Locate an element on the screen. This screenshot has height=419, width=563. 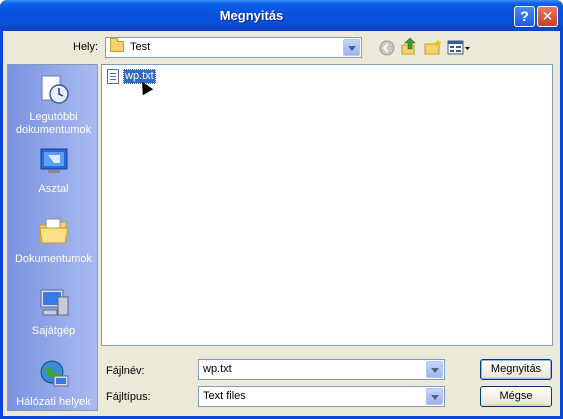
place-desktop: Asztal is located at coordinates (53, 170).